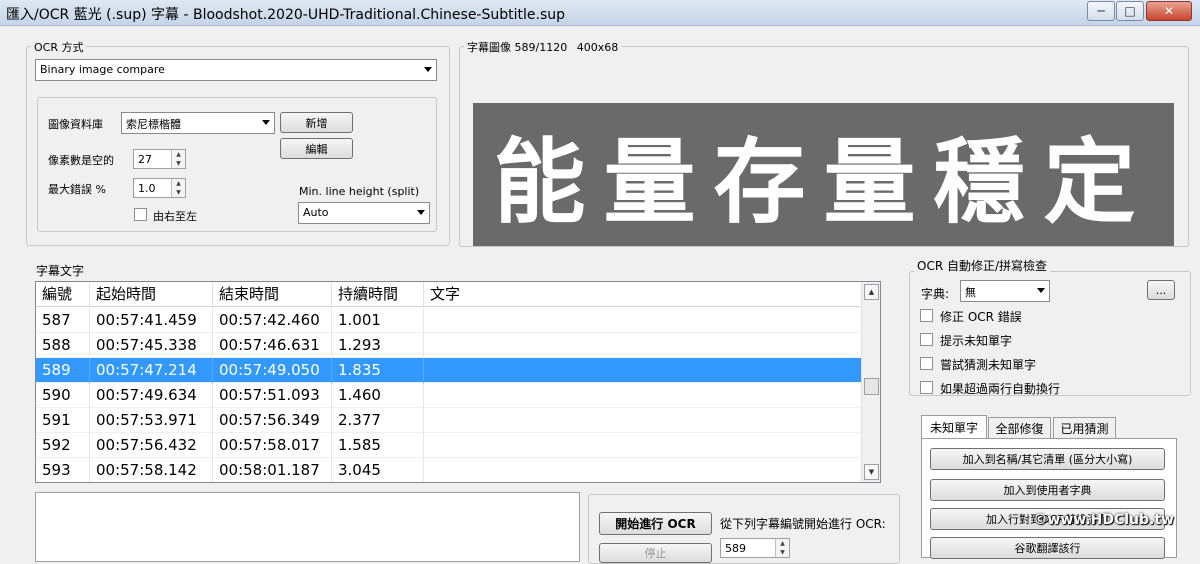  I want to click on cell-end-time: 00:57:46.631, so click(272, 345).